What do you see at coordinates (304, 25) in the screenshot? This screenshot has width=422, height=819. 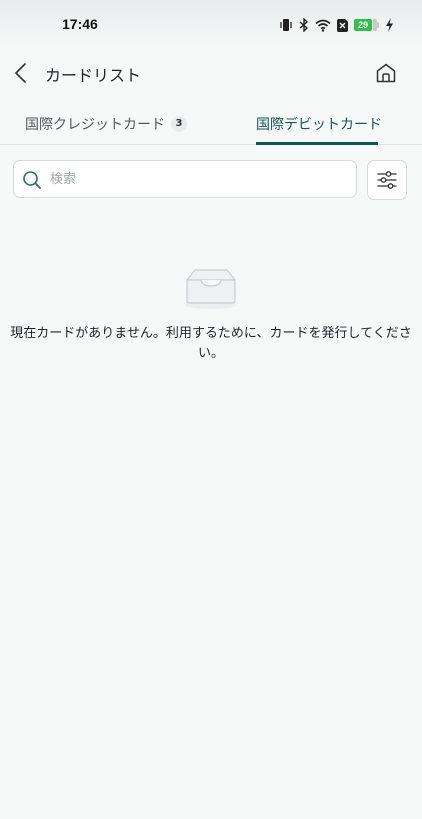 I see `bluetooth-icon` at bounding box center [304, 25].